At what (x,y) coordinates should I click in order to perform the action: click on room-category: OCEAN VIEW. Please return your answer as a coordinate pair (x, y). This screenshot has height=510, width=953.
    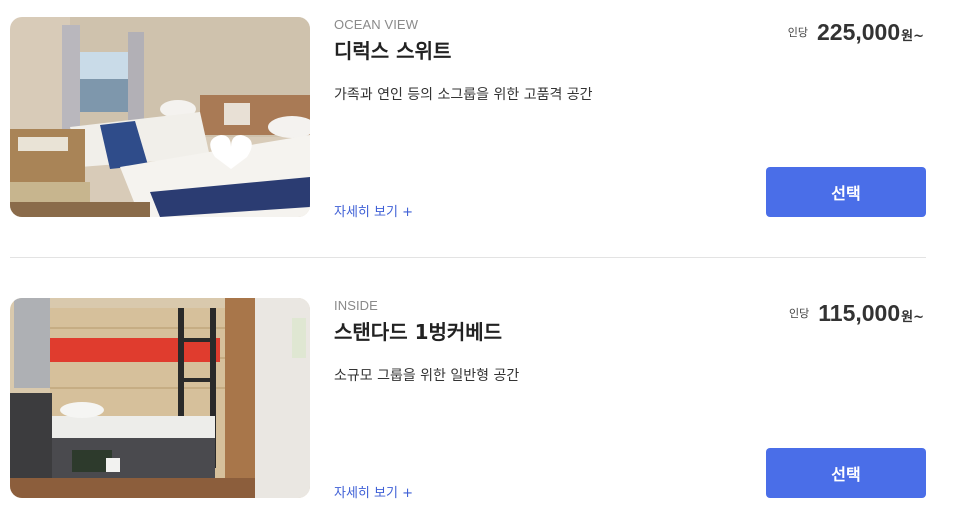
    Looking at the image, I should click on (376, 24).